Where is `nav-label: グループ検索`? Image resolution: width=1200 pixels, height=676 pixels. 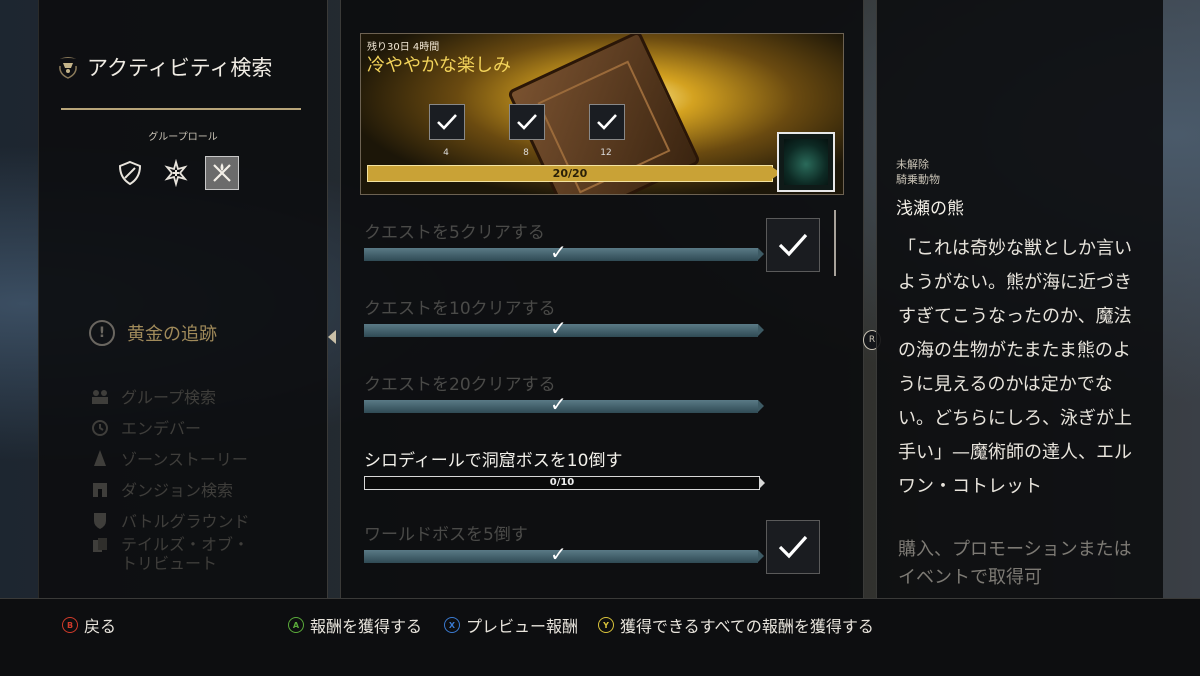 nav-label: グループ検索 is located at coordinates (169, 397).